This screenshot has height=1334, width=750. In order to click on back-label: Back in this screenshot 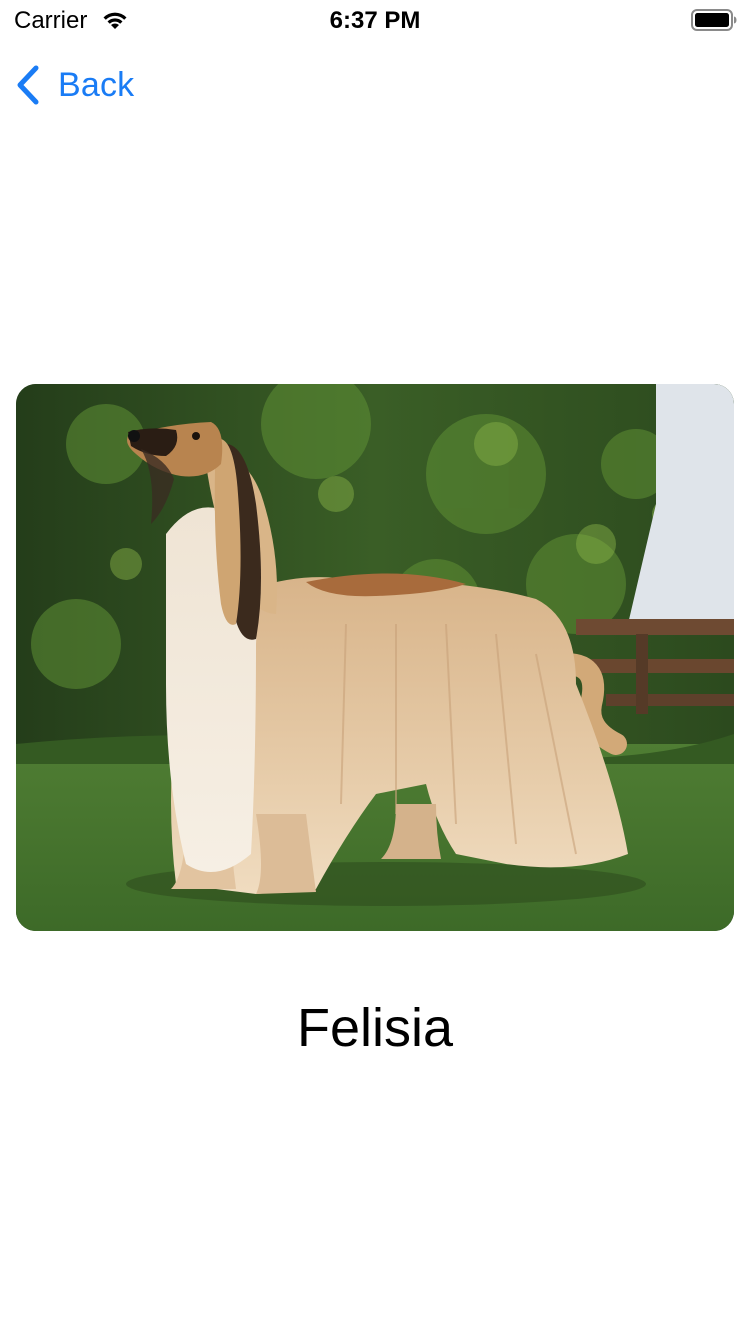, I will do `click(96, 84)`.